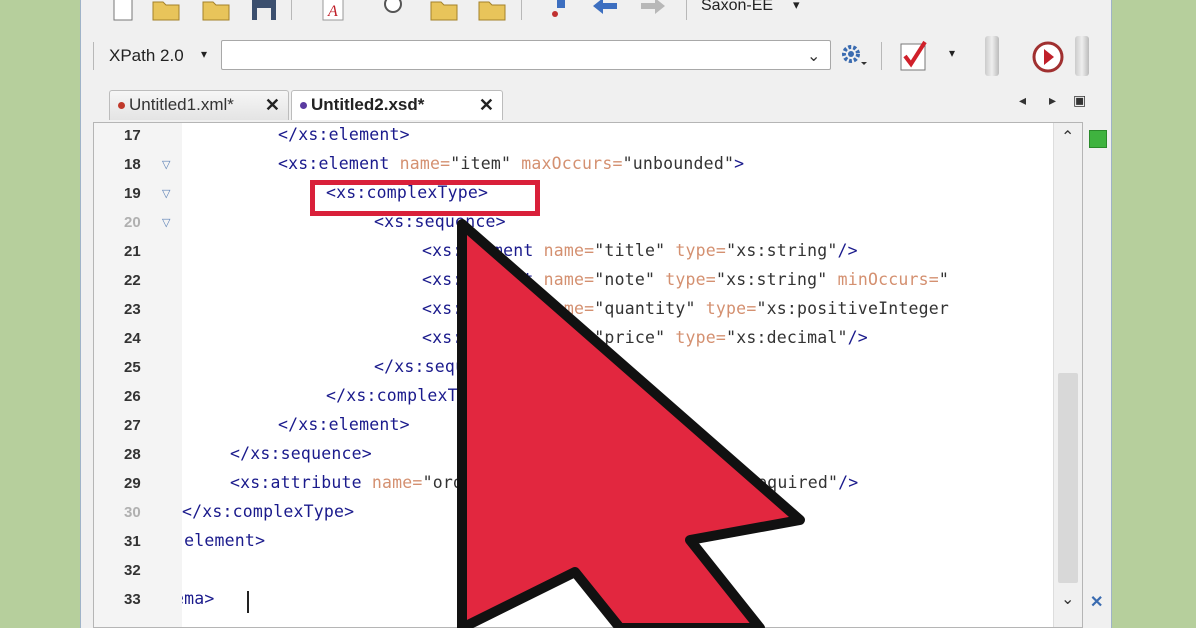  Describe the element at coordinates (625, 279) in the screenshot. I see `code-token: "note"` at that location.